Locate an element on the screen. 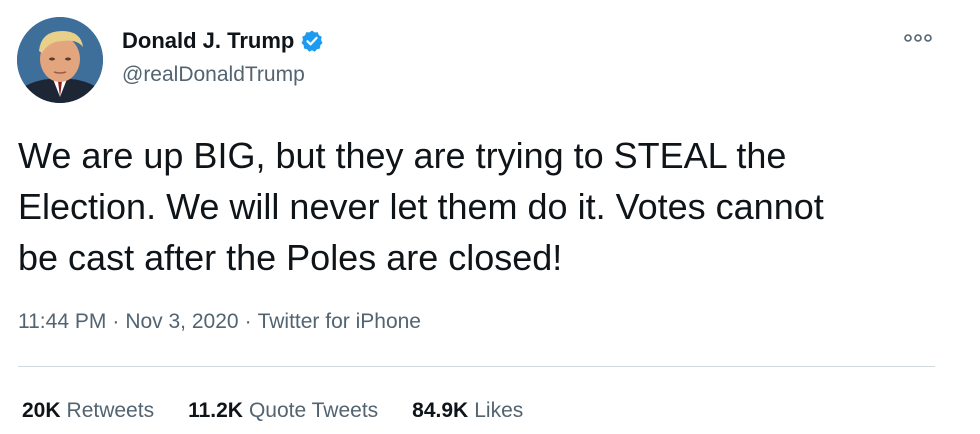 The width and height of the screenshot is (980, 434). verified-badge-icon is located at coordinates (312, 41).